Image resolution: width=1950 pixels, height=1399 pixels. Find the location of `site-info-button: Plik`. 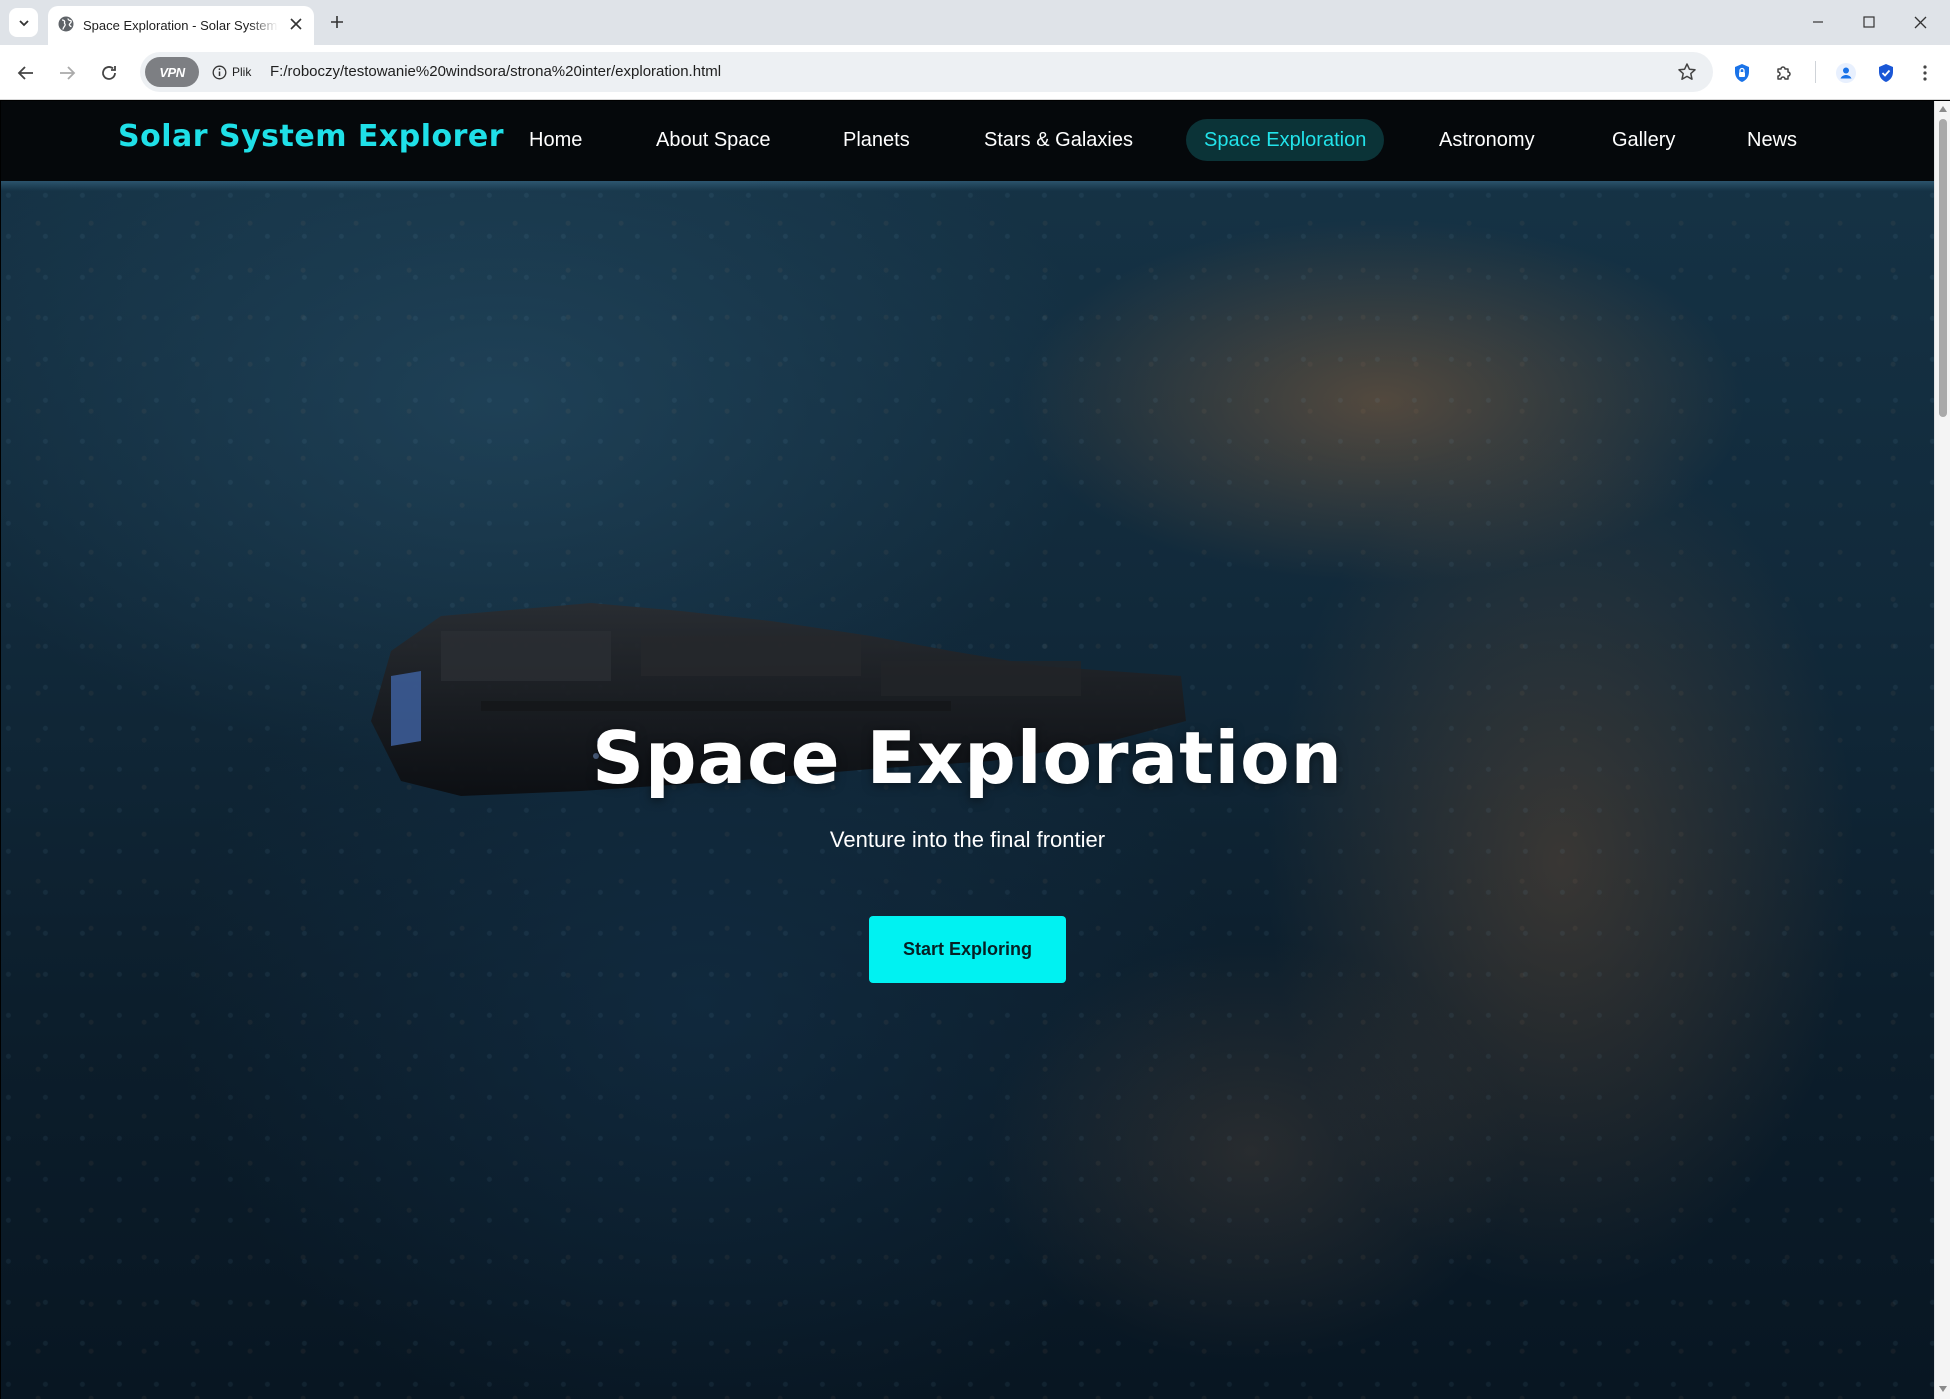

site-info-button: Plik is located at coordinates (232, 72).